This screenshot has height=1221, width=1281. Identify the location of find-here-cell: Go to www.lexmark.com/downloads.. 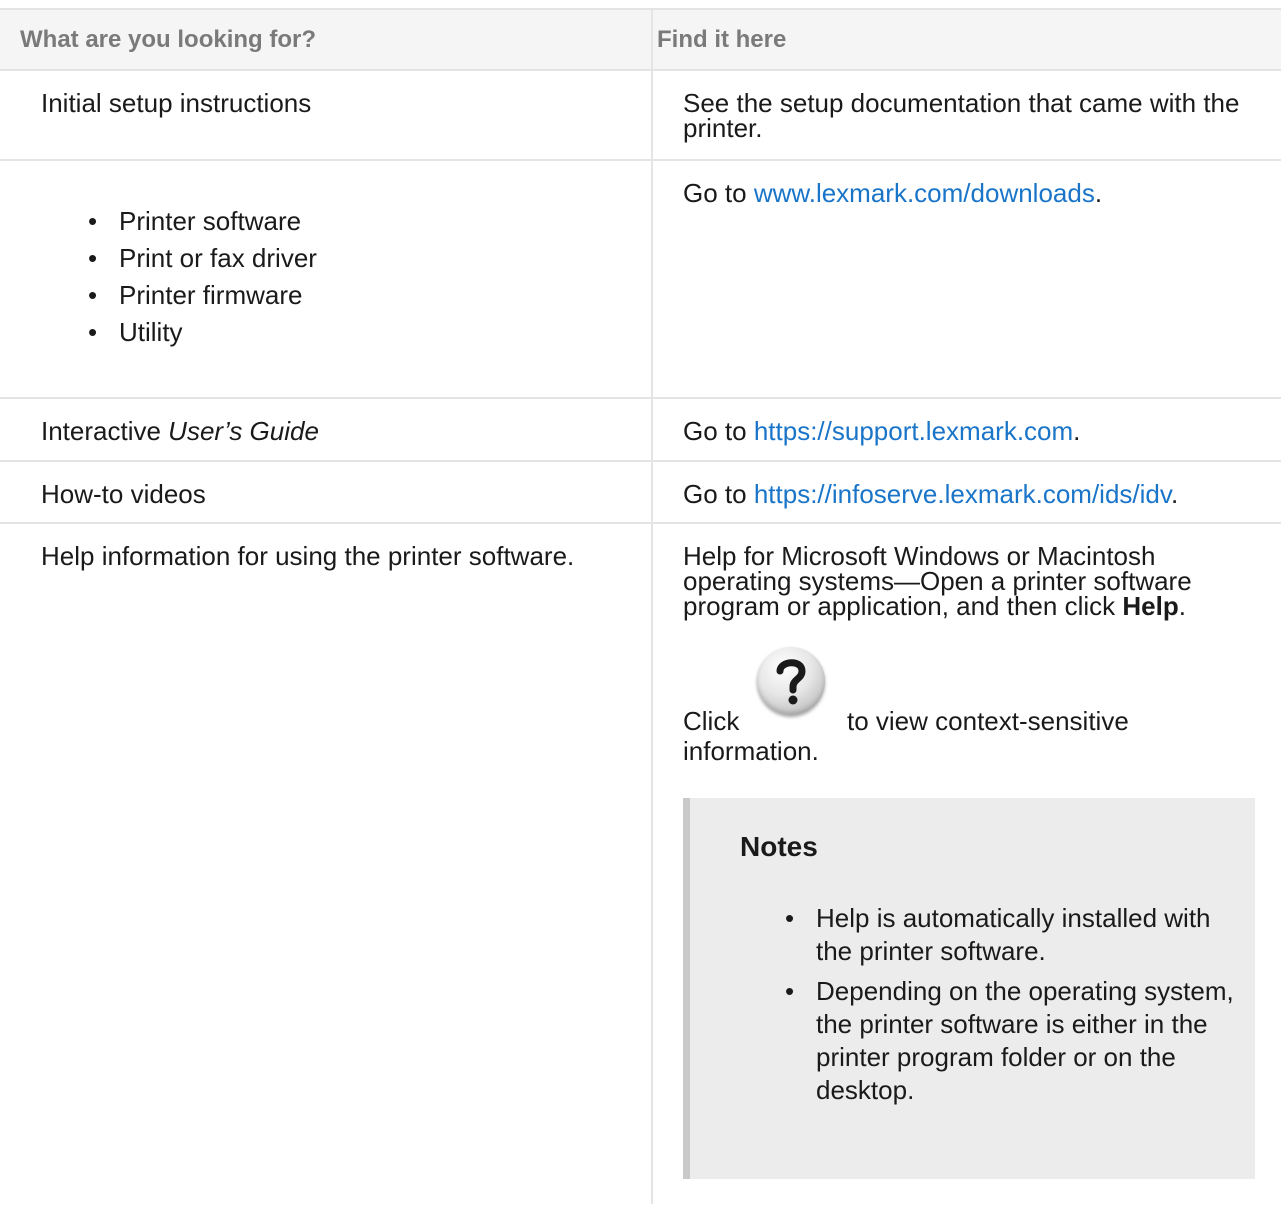
(966, 279).